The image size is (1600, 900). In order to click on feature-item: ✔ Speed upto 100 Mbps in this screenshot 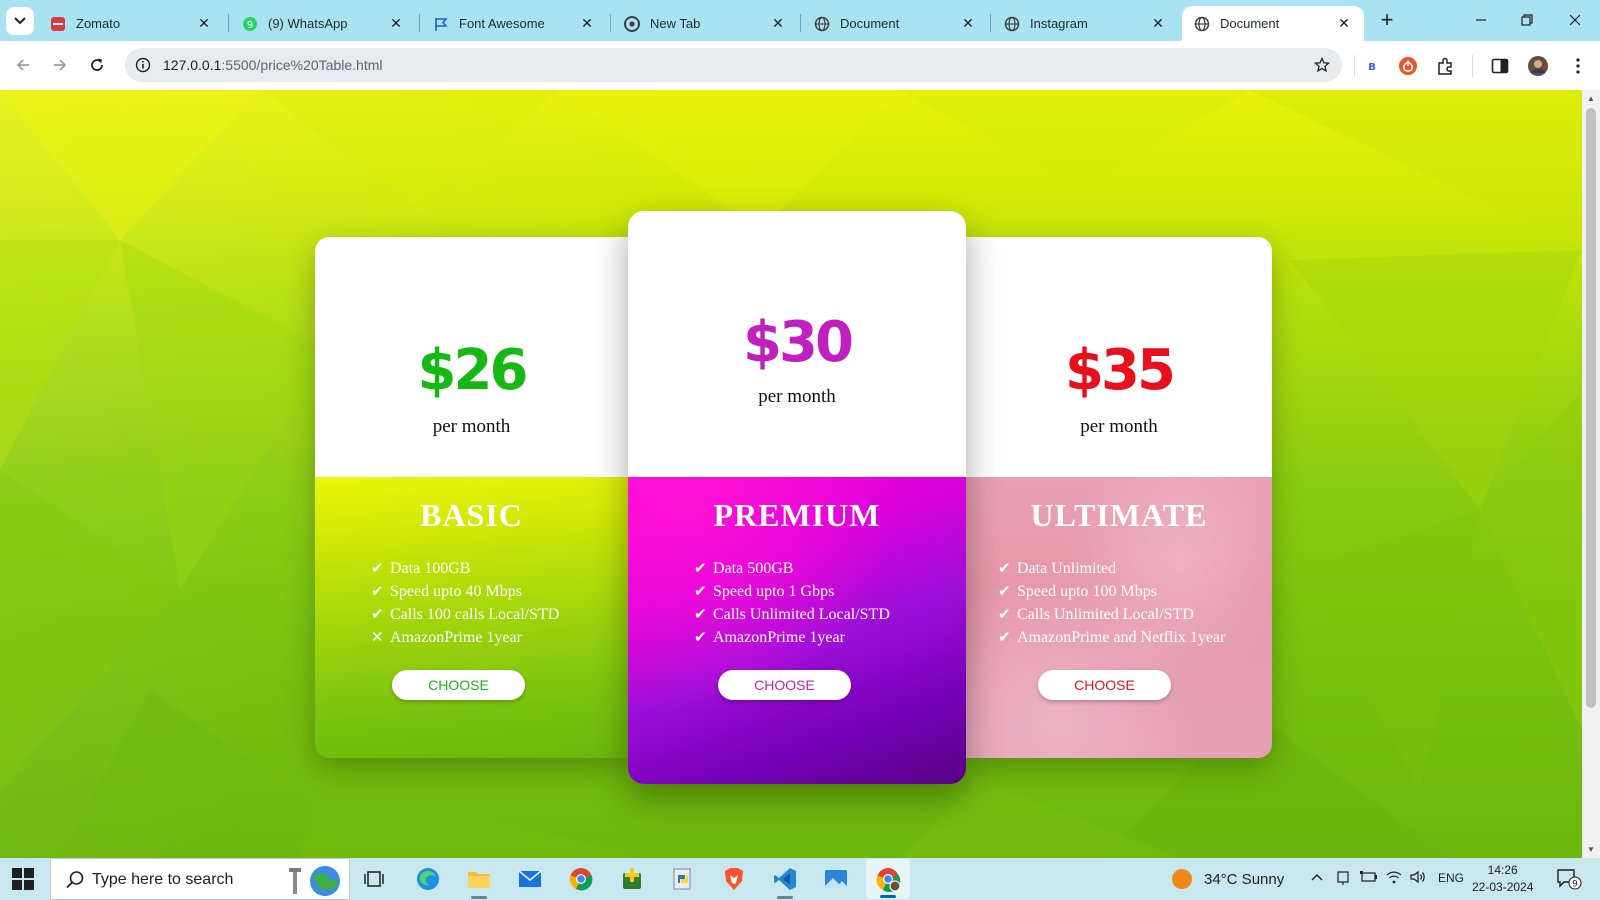, I will do `click(1111, 591)`.